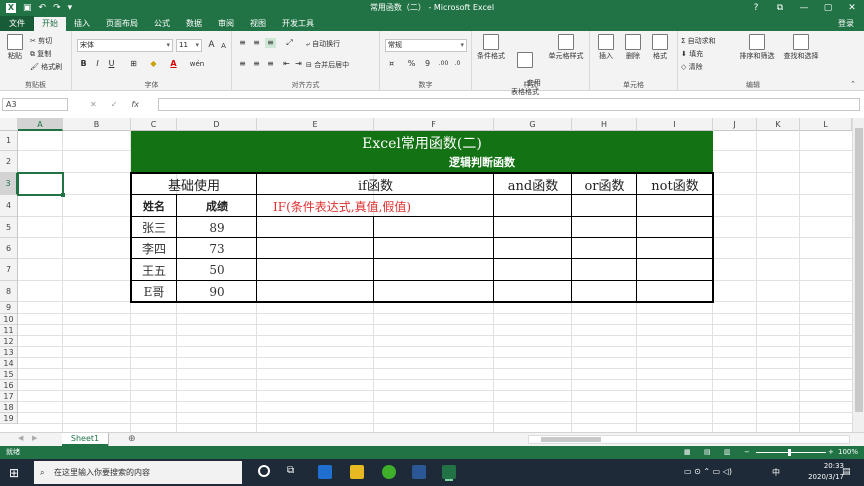 This screenshot has height=486, width=864. What do you see at coordinates (223, 46) in the screenshot?
I see `font-shrink-icon: A` at bounding box center [223, 46].